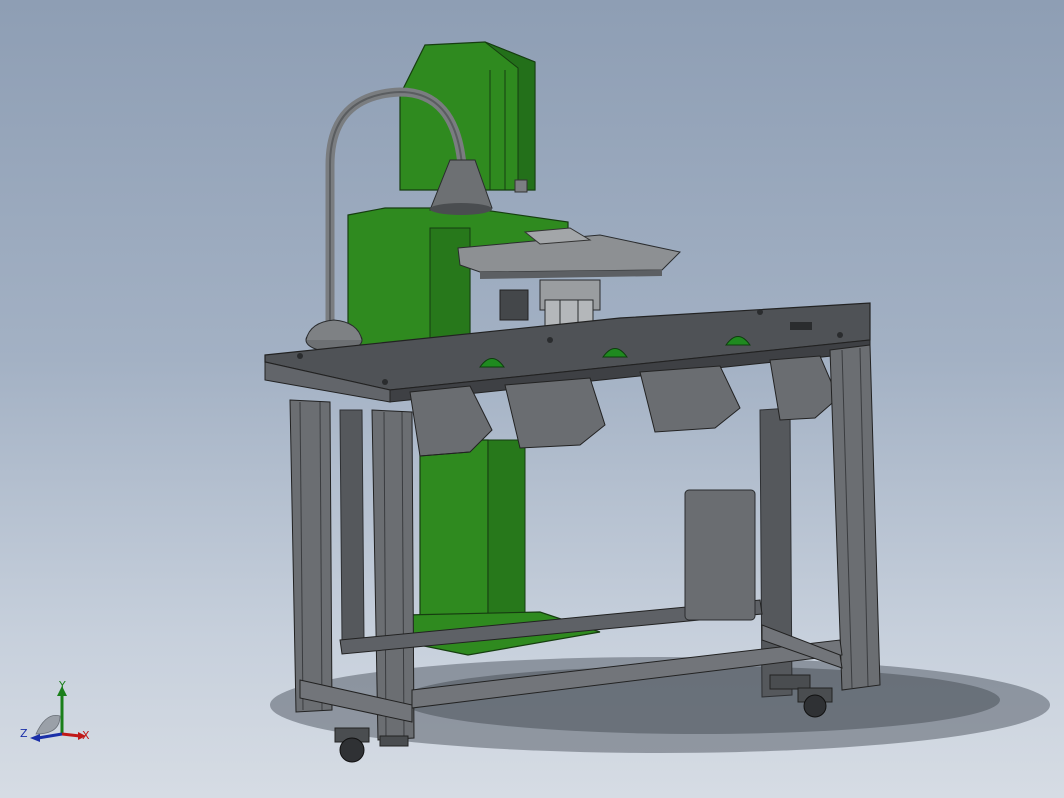 The width and height of the screenshot is (1064, 798). What do you see at coordinates (720, 555) in the screenshot?
I see `electrical-panel` at bounding box center [720, 555].